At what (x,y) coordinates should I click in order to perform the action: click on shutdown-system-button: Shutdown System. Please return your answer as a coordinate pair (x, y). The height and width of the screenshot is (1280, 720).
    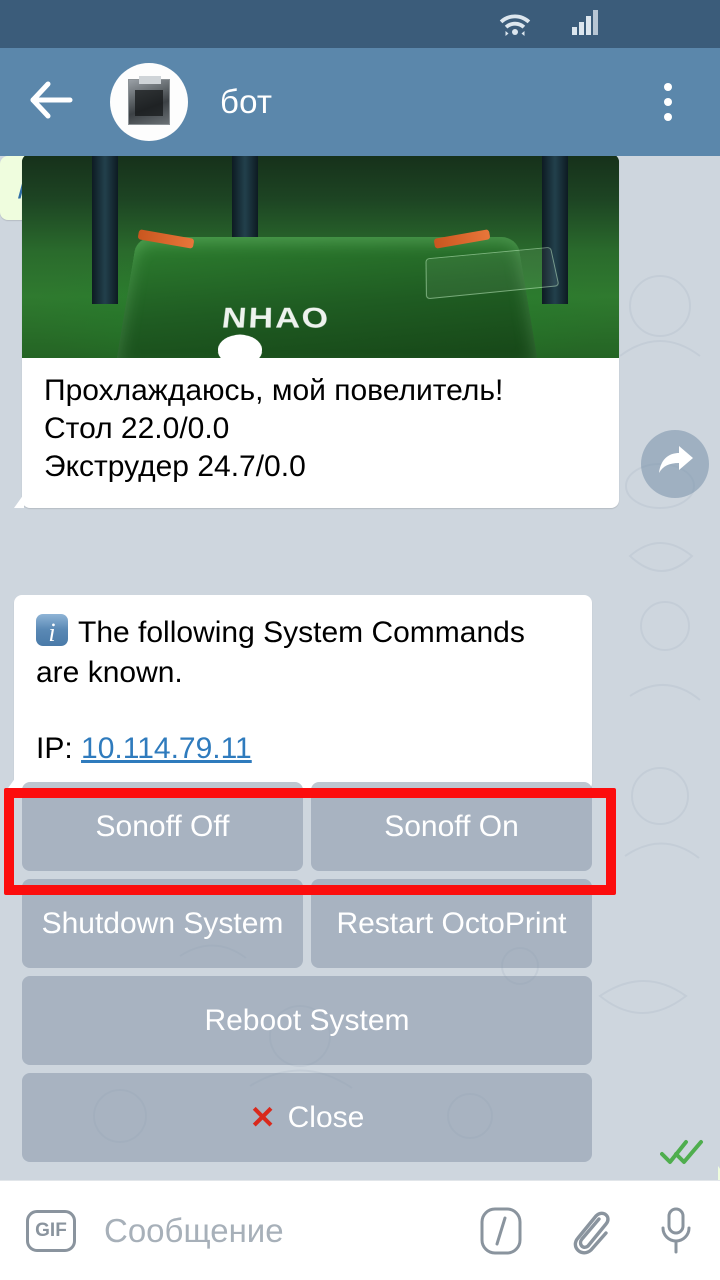
    Looking at the image, I should click on (162, 923).